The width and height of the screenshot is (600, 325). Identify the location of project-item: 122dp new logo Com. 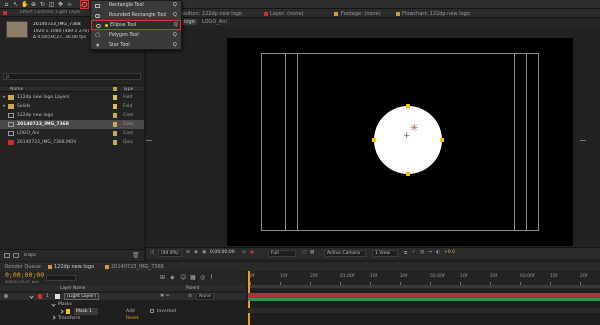
(72, 115).